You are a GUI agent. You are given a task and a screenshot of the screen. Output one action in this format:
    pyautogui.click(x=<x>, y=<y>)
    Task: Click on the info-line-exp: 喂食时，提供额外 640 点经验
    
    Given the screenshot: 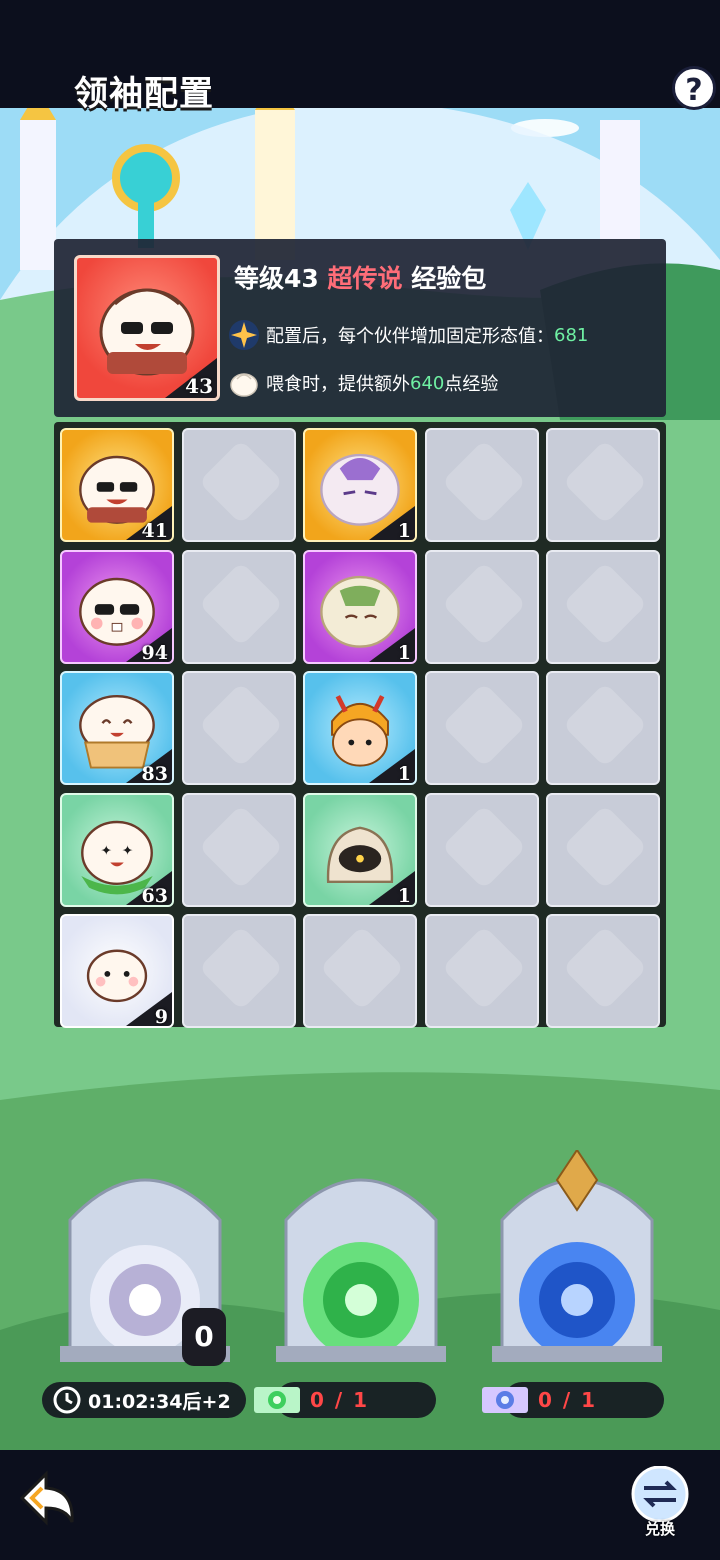 What is the action you would take?
    pyautogui.click(x=363, y=383)
    